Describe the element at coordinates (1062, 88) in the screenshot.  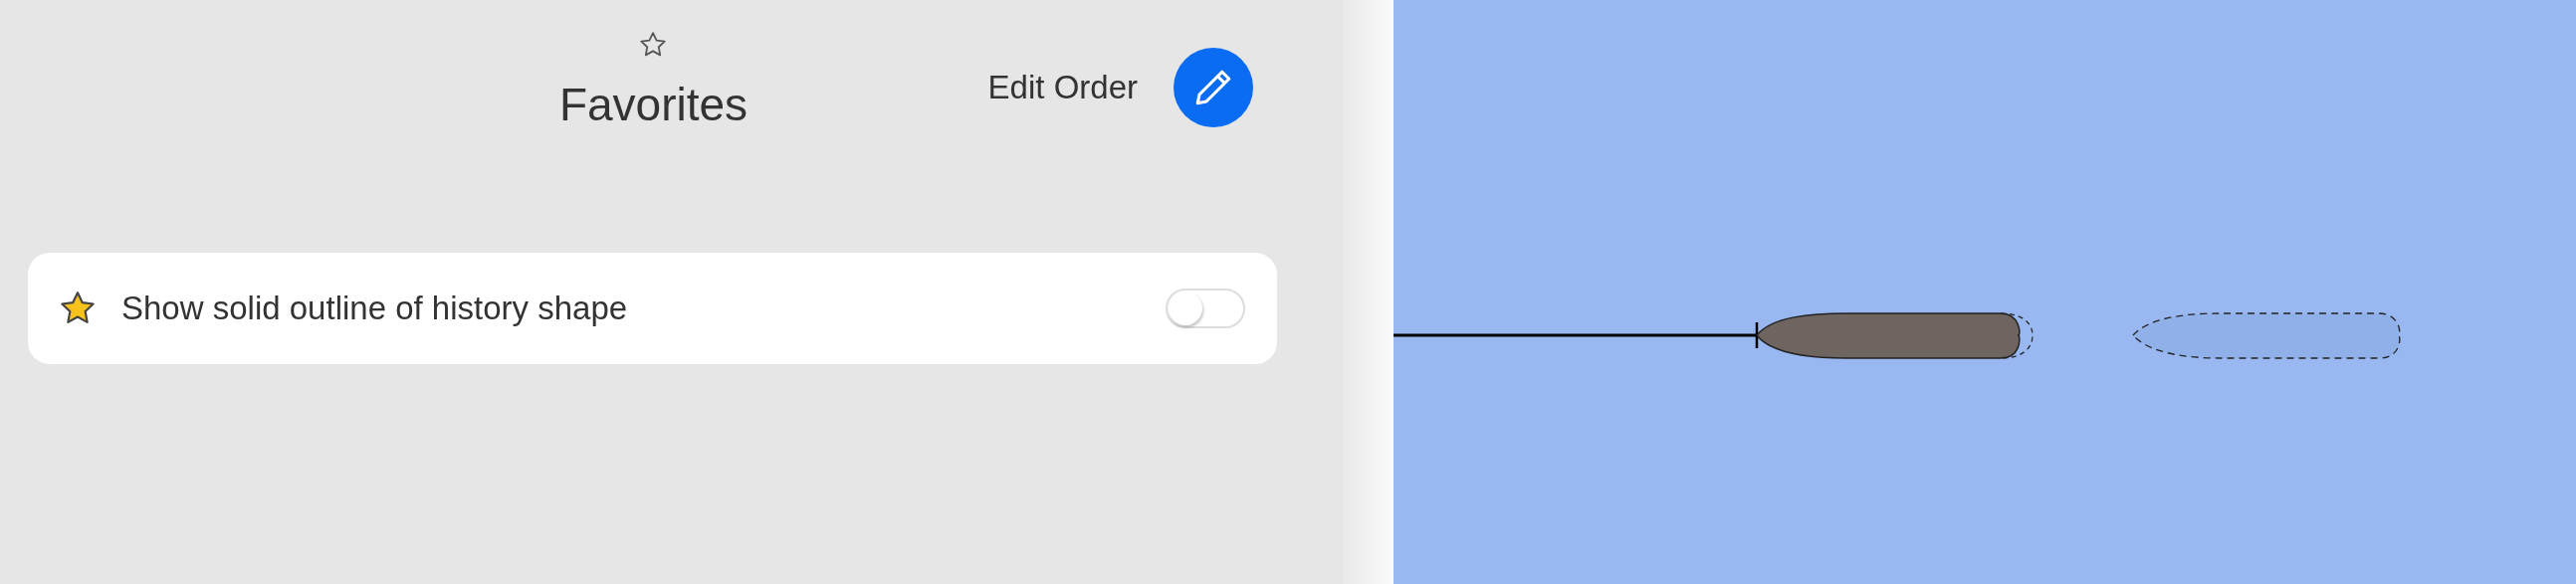
I see `edit-order-link: Edit Order` at that location.